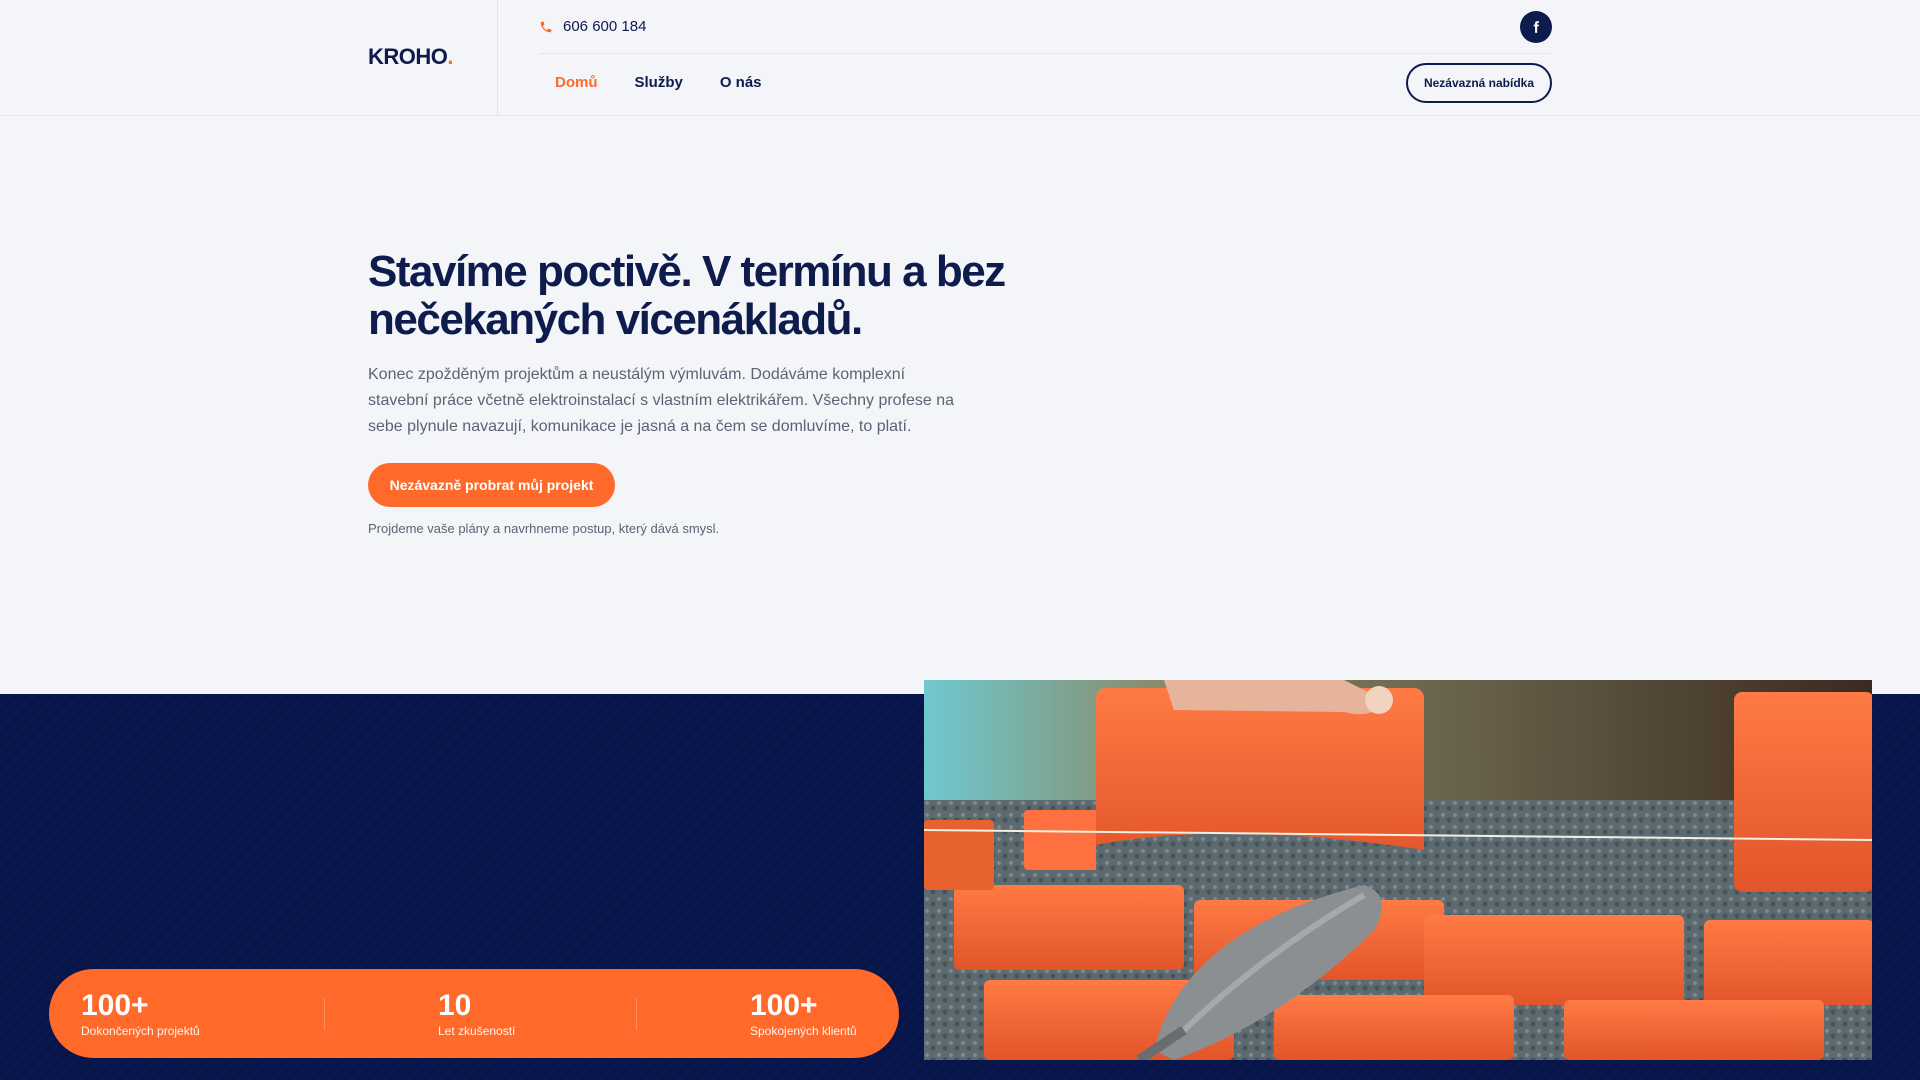 Image resolution: width=1920 pixels, height=1080 pixels. Describe the element at coordinates (491, 485) in the screenshot. I see `discuss-project-button: Nezávazně probrat můj projekt` at that location.